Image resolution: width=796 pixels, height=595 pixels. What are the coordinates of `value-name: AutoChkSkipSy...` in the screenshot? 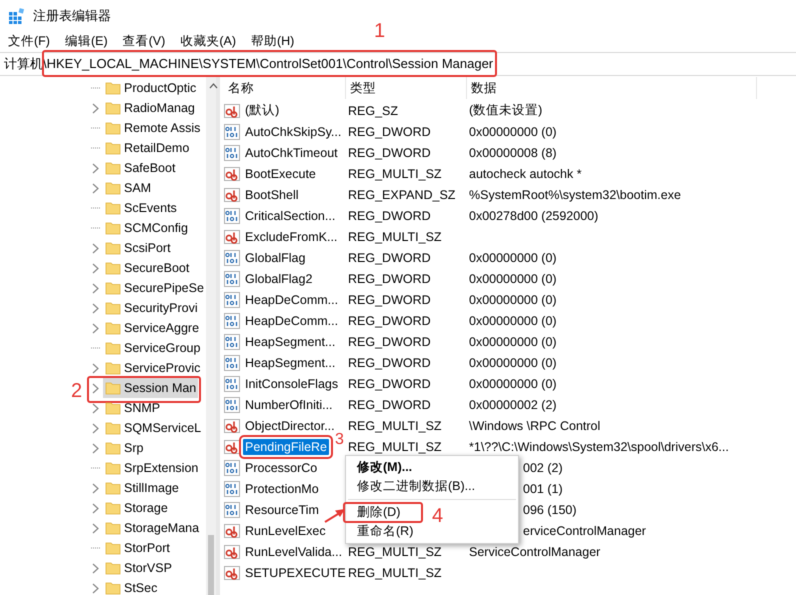 It's located at (293, 132).